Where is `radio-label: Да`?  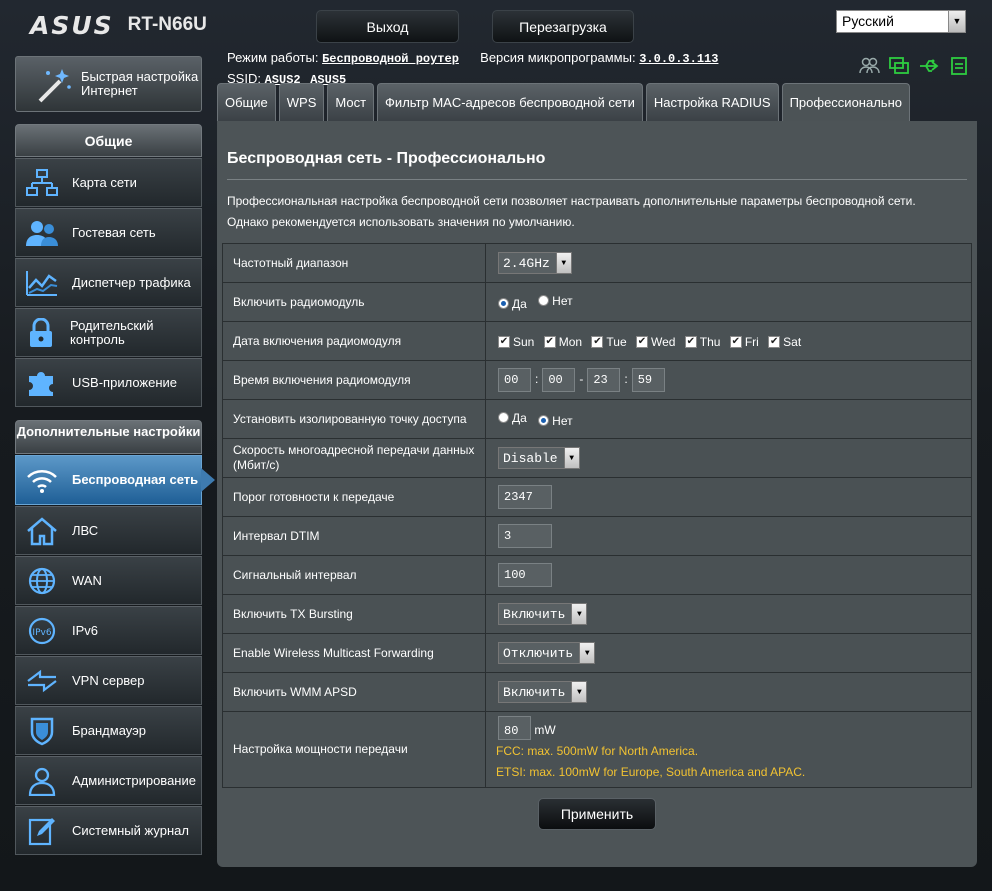 radio-label: Да is located at coordinates (519, 417).